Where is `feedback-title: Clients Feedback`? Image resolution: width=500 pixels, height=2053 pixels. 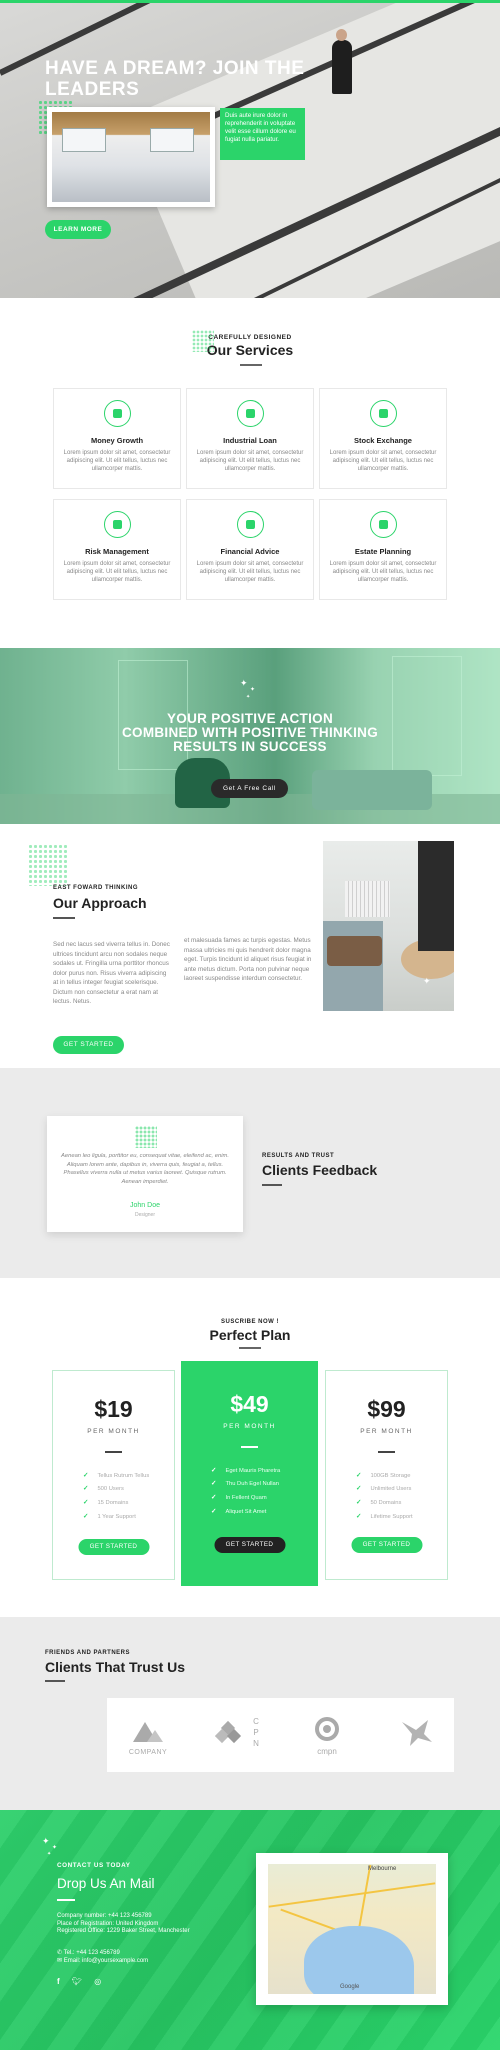 feedback-title: Clients Feedback is located at coordinates (320, 1170).